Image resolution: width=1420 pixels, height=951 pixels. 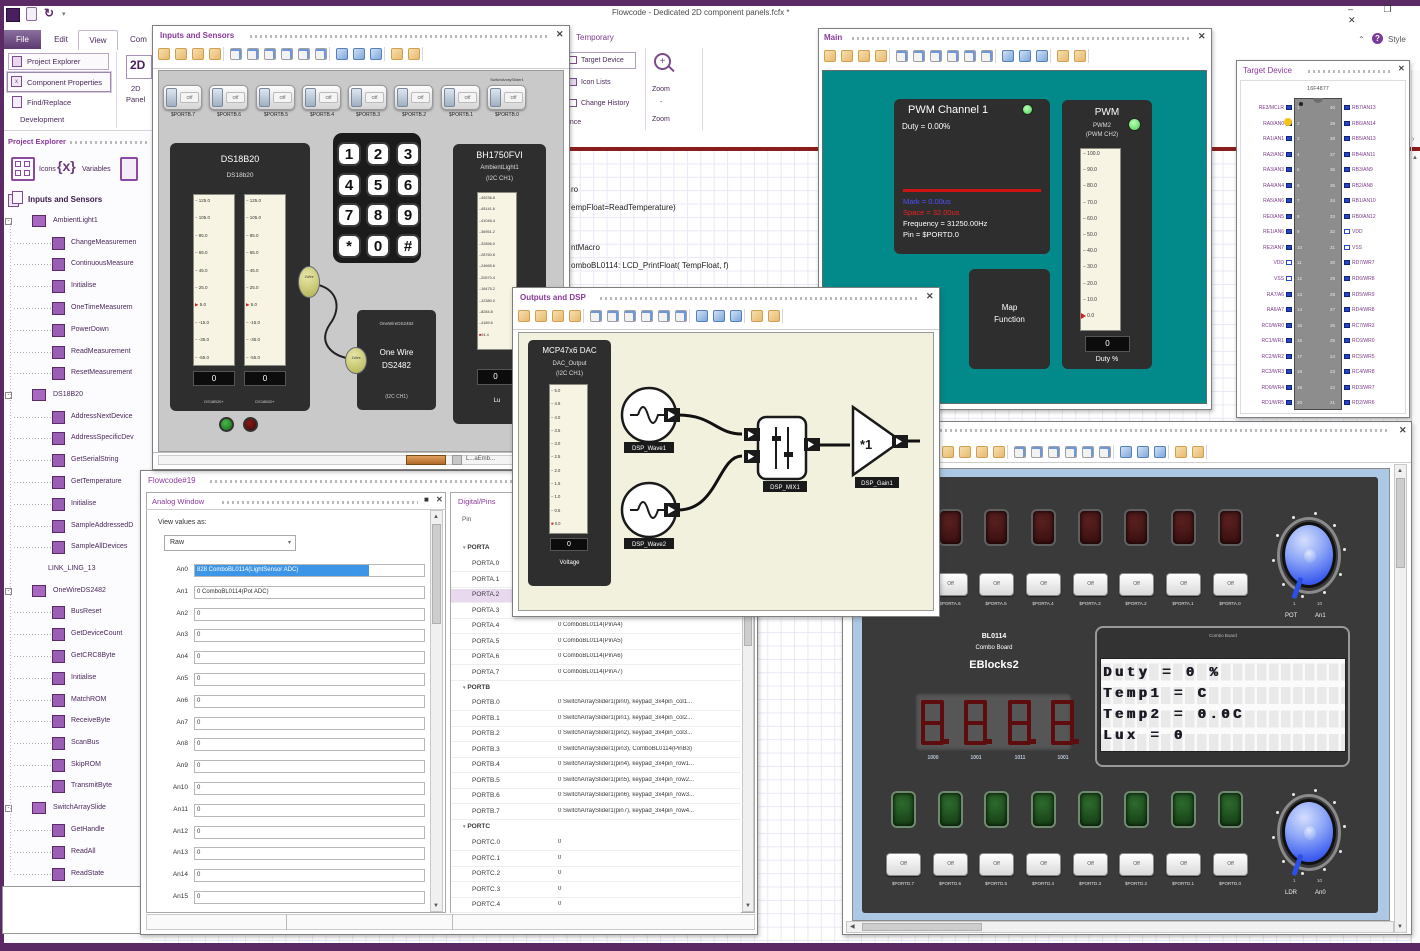 What do you see at coordinates (649, 545) in the screenshot?
I see `svg-text: DSP_Wave2` at bounding box center [649, 545].